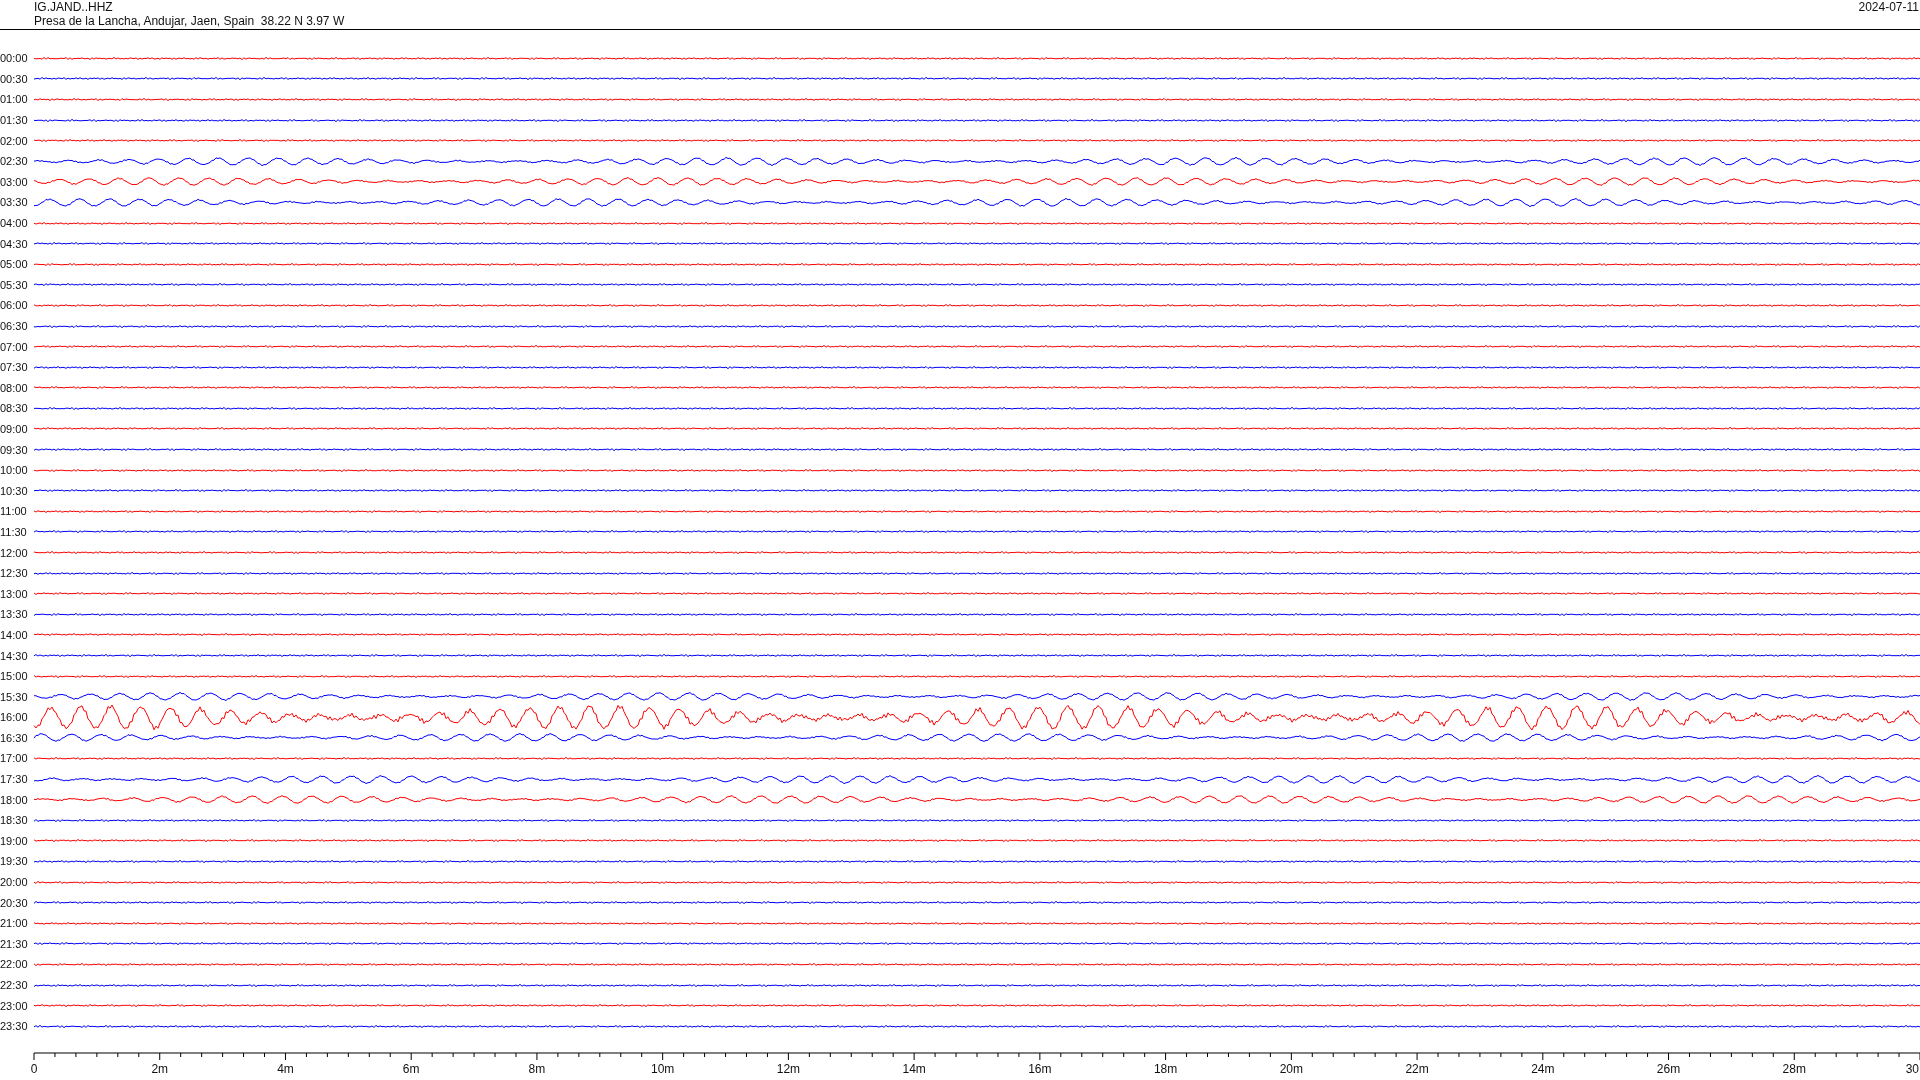  Describe the element at coordinates (14, 346) in the screenshot. I see `hour-label: 07:00` at that location.